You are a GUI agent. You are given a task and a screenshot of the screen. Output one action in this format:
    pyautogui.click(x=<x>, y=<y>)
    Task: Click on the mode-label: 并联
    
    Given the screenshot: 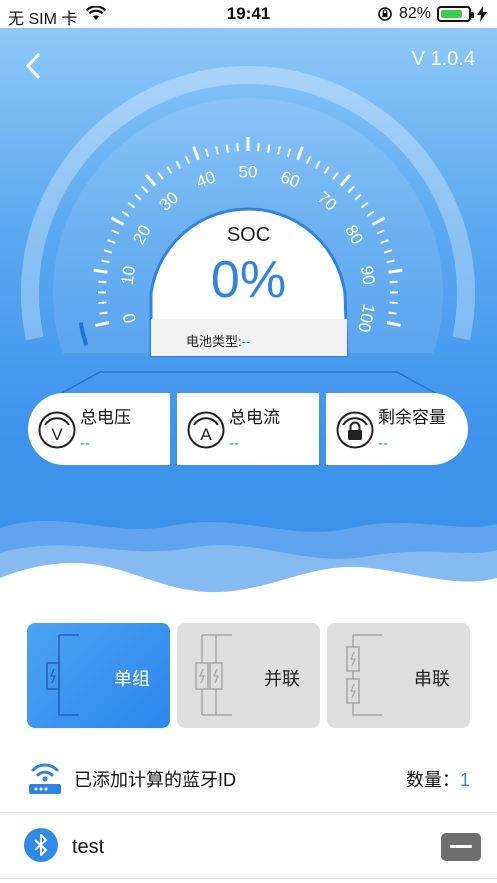 What is the action you would take?
    pyautogui.click(x=282, y=679)
    